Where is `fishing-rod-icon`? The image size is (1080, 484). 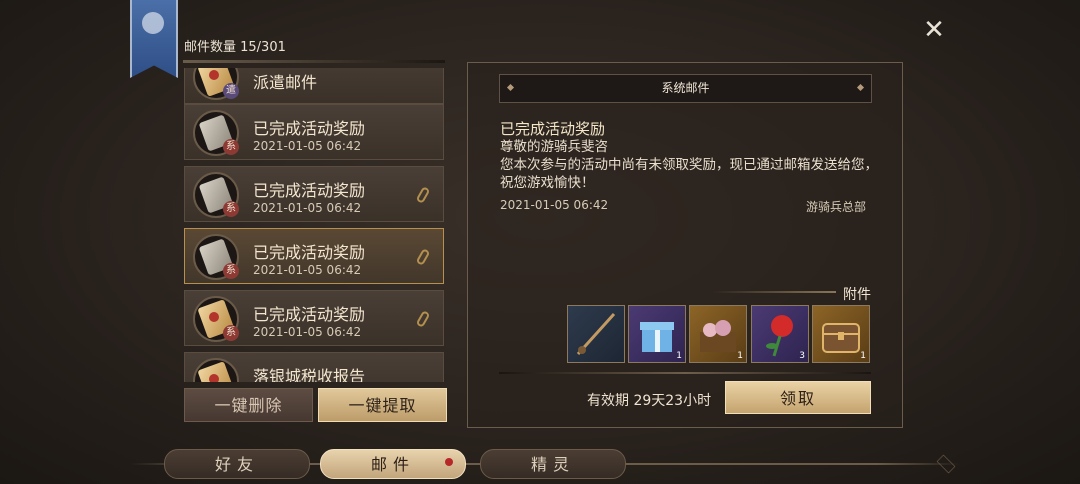
fishing-rod-icon is located at coordinates (596, 334).